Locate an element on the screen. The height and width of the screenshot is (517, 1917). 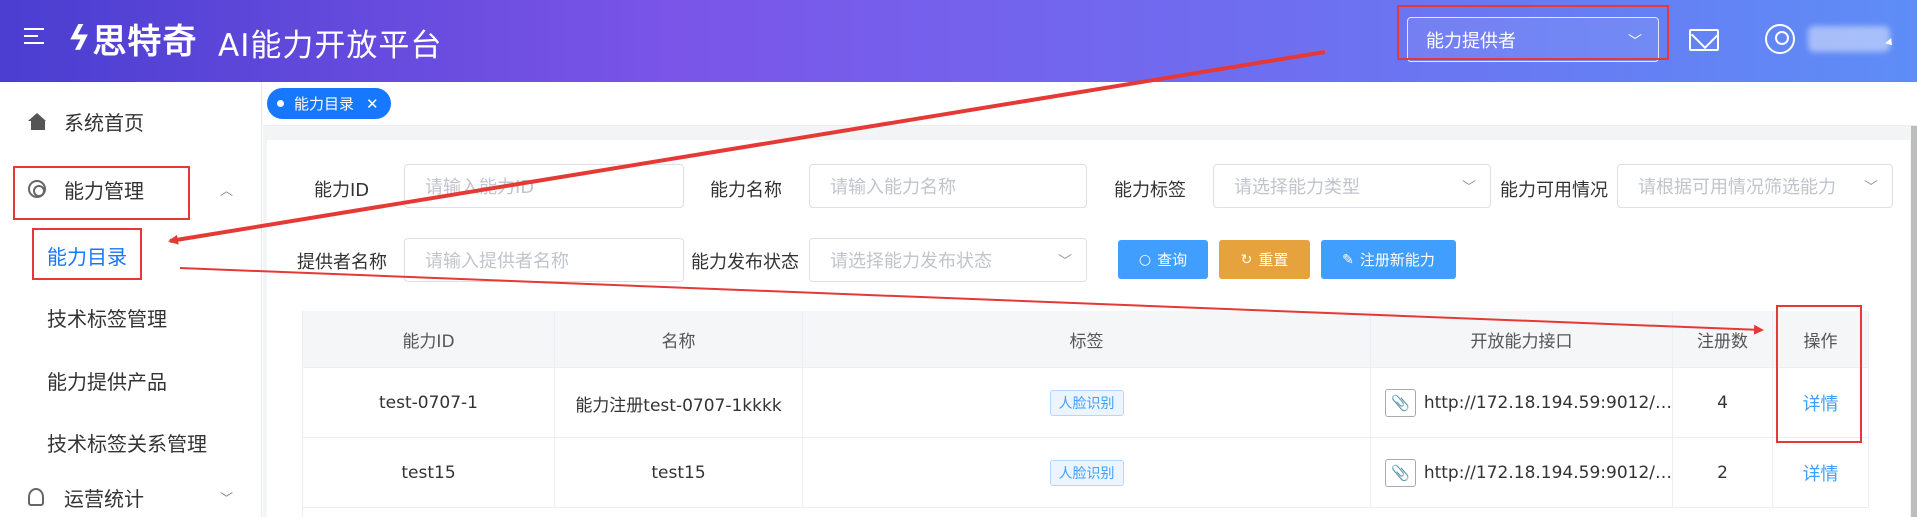
sidebar-item-label: 系统首页 is located at coordinates (104, 122).